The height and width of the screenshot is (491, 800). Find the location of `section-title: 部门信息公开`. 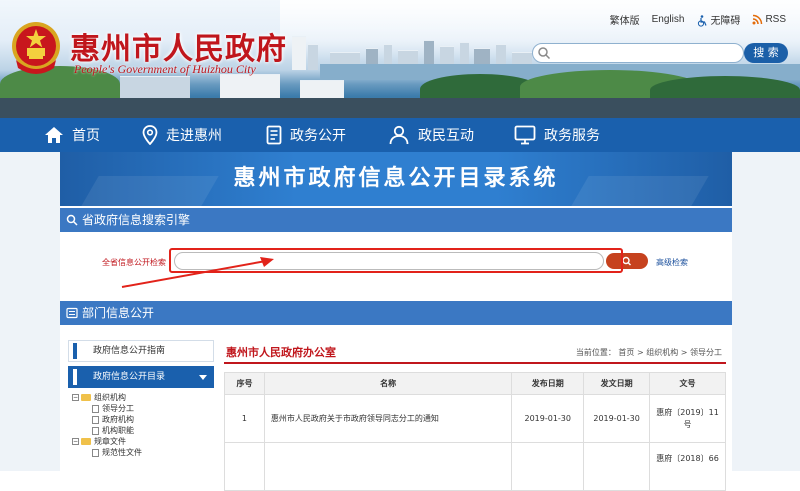

section-title: 部门信息公开 is located at coordinates (118, 313).